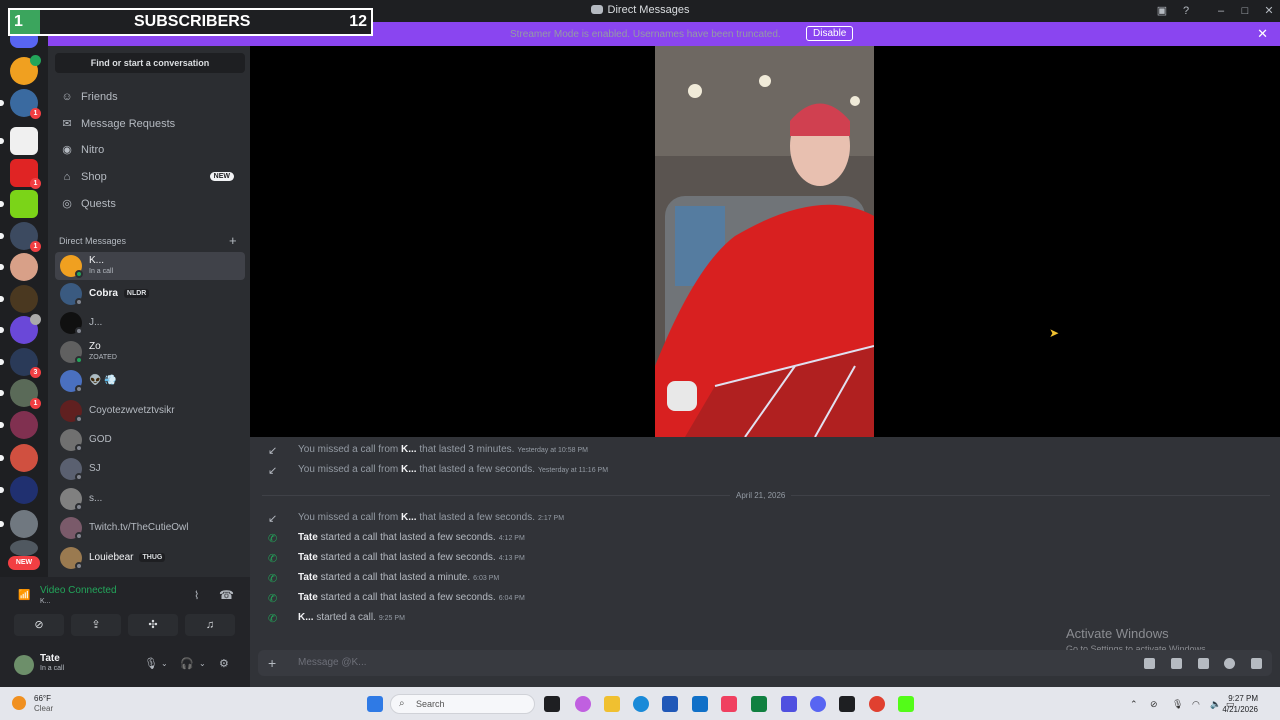 The image size is (1280, 720). What do you see at coordinates (196, 595) in the screenshot?
I see `noise-suppression-icon: ⌇` at bounding box center [196, 595].